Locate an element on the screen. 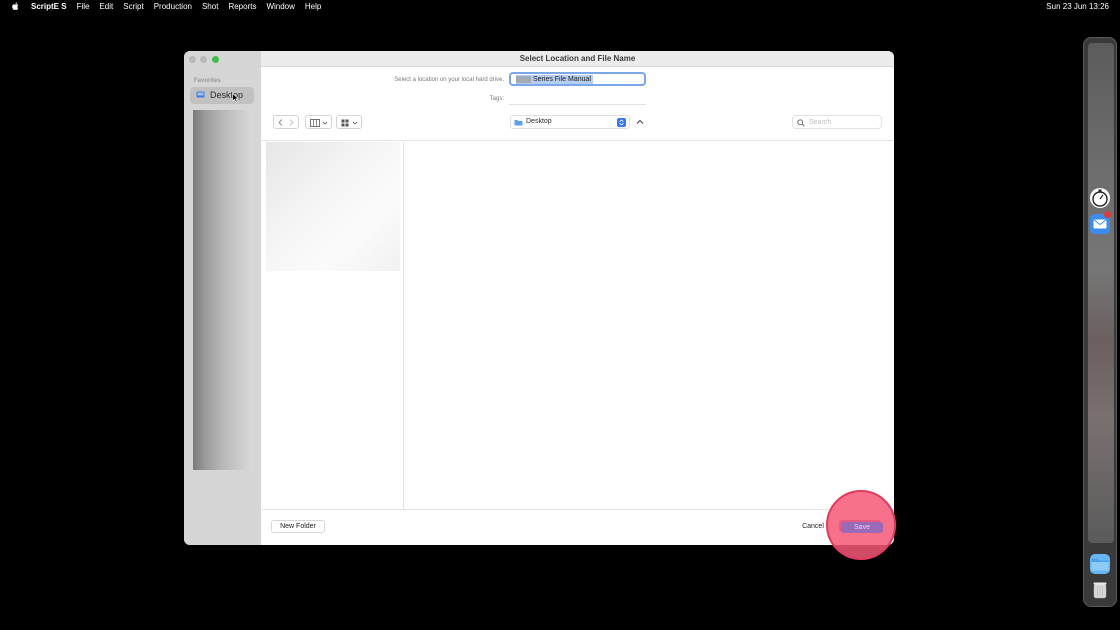 Image resolution: width=1120 pixels, height=630 pixels. menu-window: Window is located at coordinates (280, 6).